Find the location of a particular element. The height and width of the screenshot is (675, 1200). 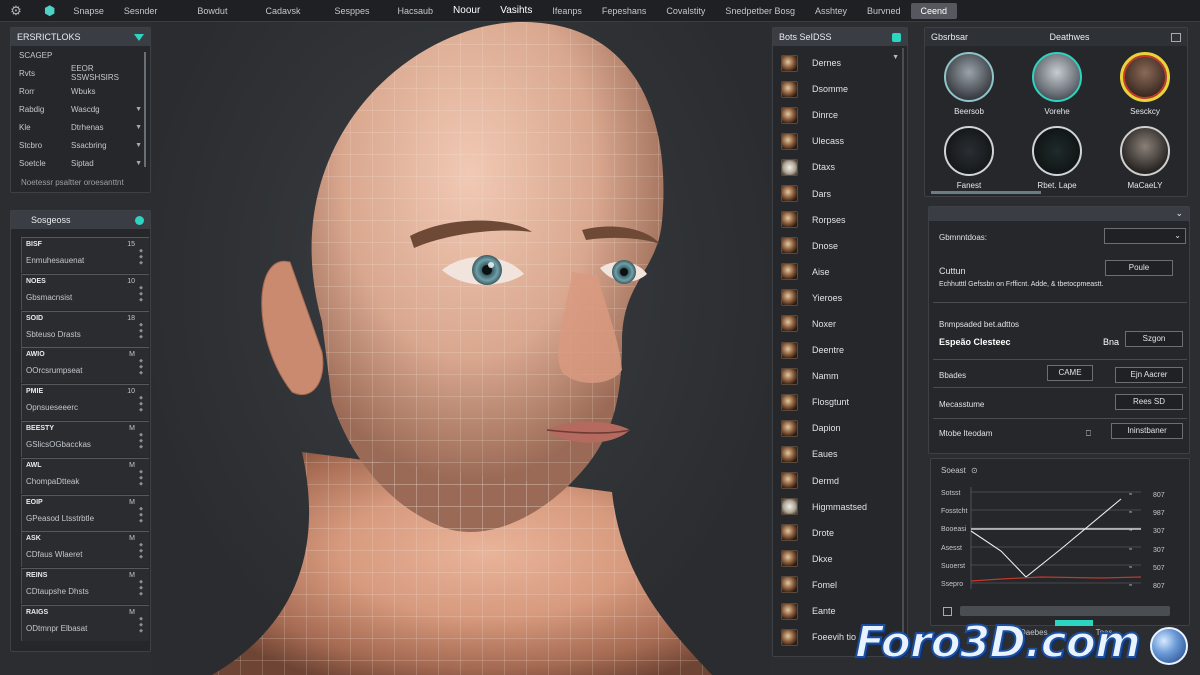

button: Poule is located at coordinates (1139, 268).